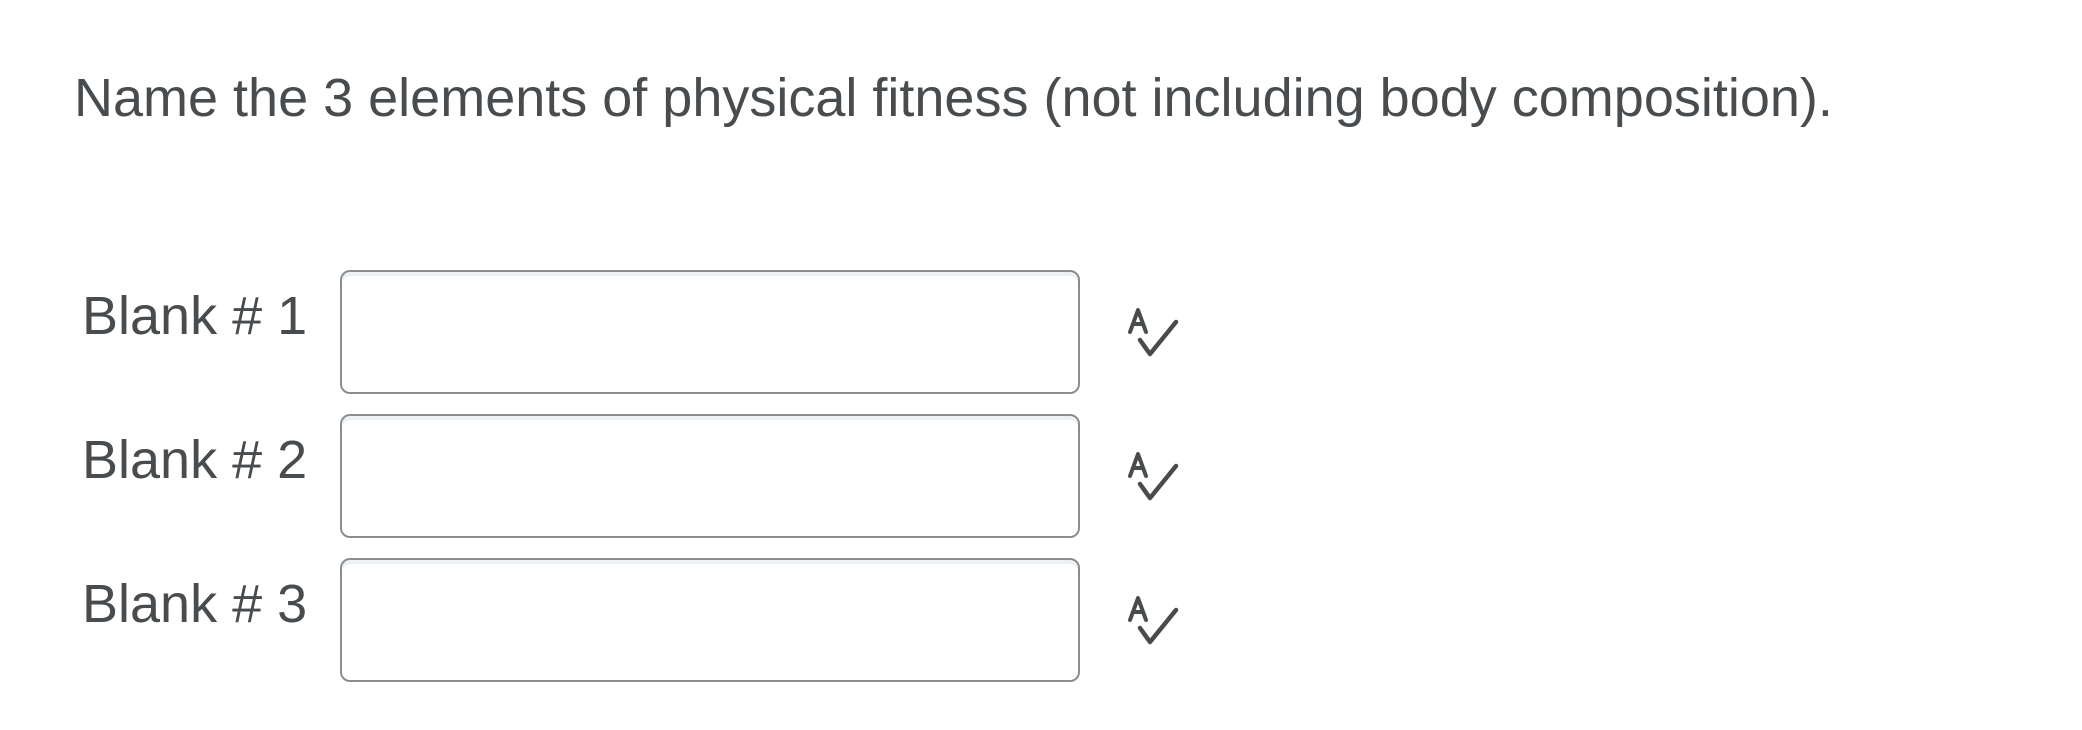  I want to click on blank-row-2: Blank # 2, so click(700, 476).